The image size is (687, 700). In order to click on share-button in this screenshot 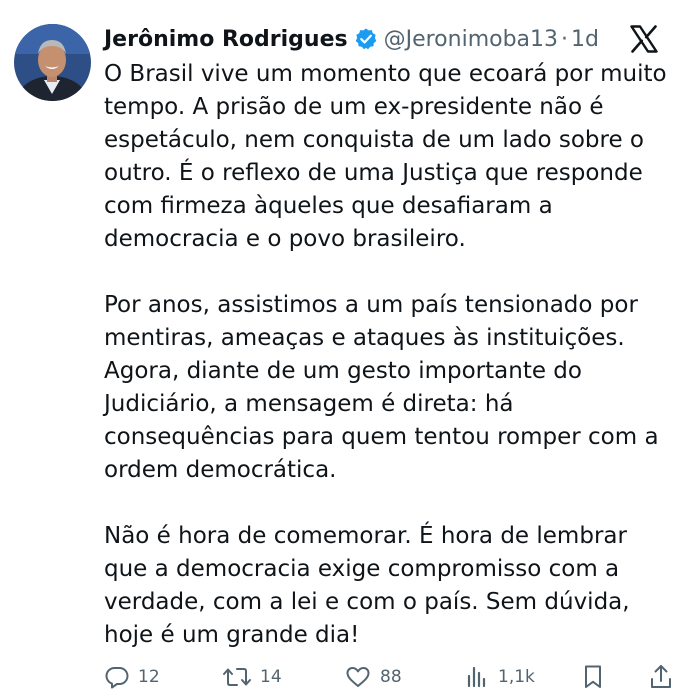, I will do `click(661, 677)`.